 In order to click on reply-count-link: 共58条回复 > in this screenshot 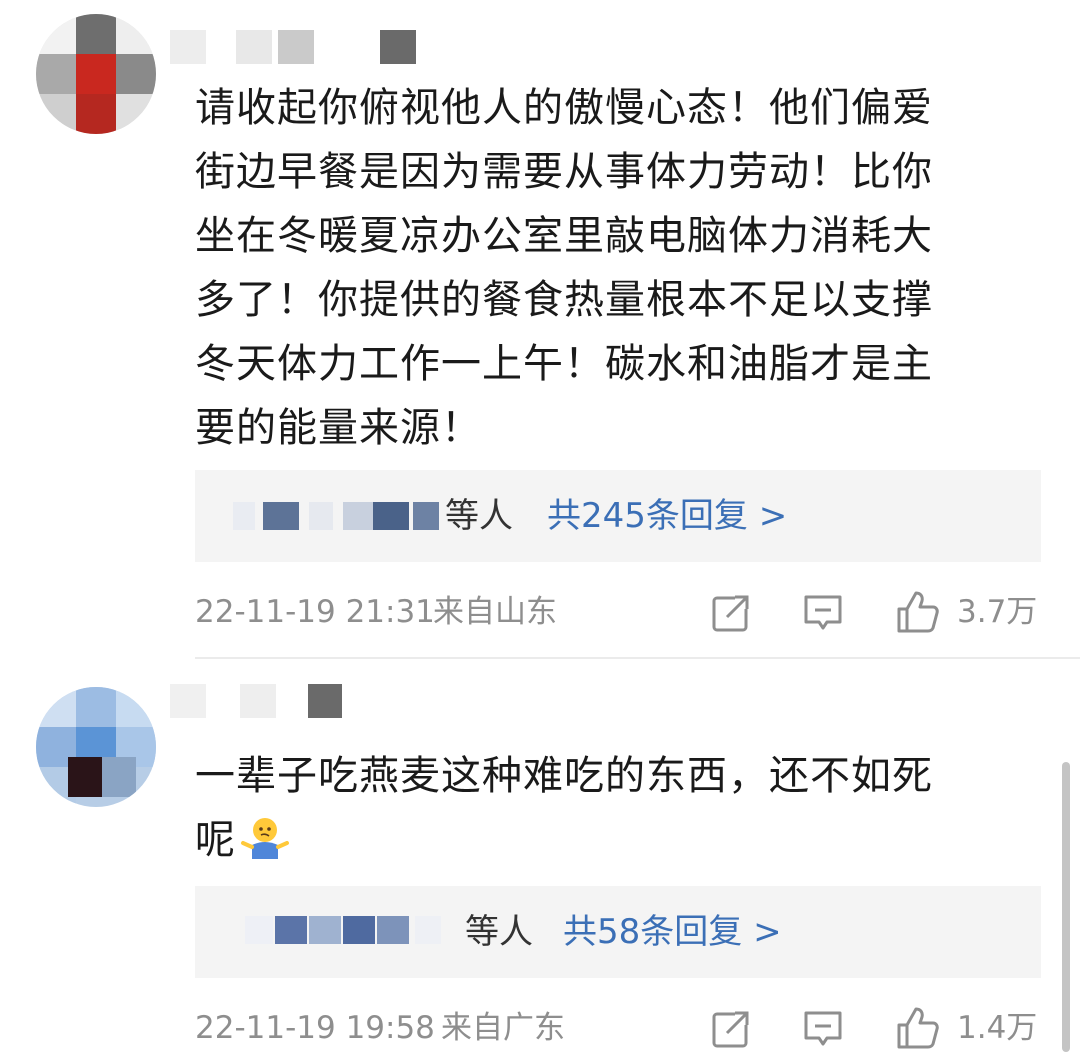, I will do `click(672, 932)`.